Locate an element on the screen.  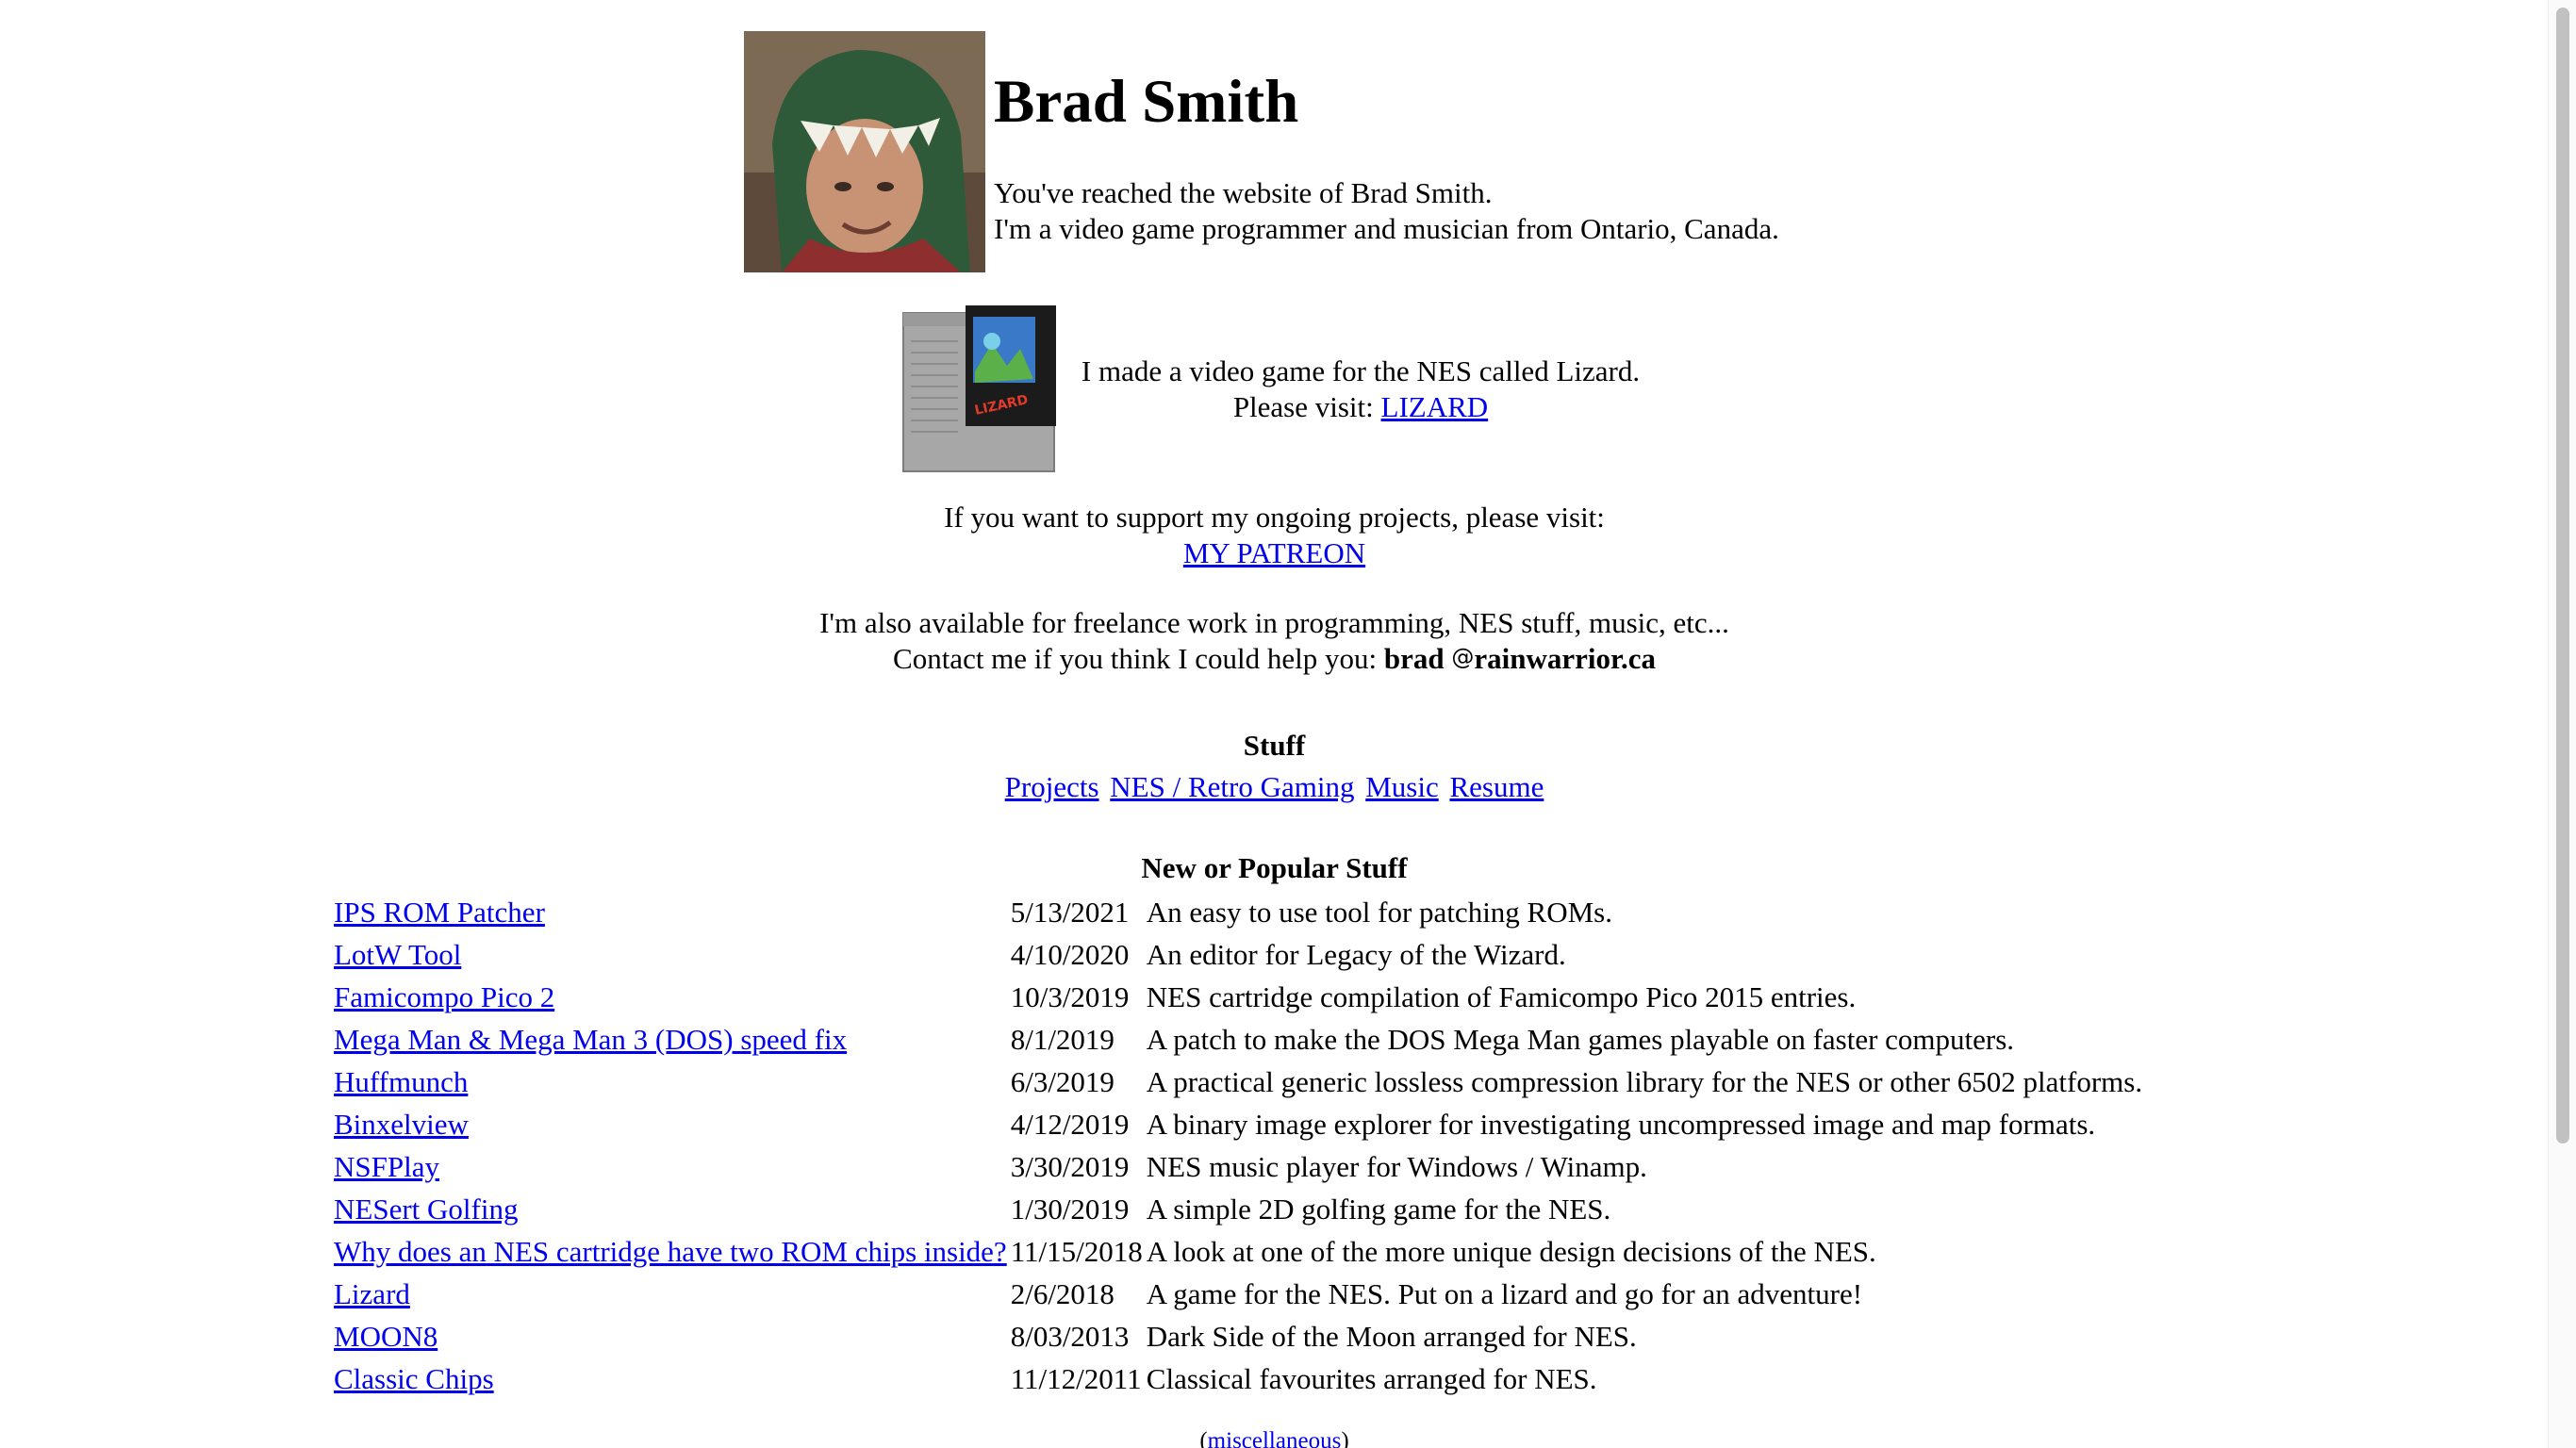
item-description: An easy to use tool for patching ROMs. is located at coordinates (1379, 912).